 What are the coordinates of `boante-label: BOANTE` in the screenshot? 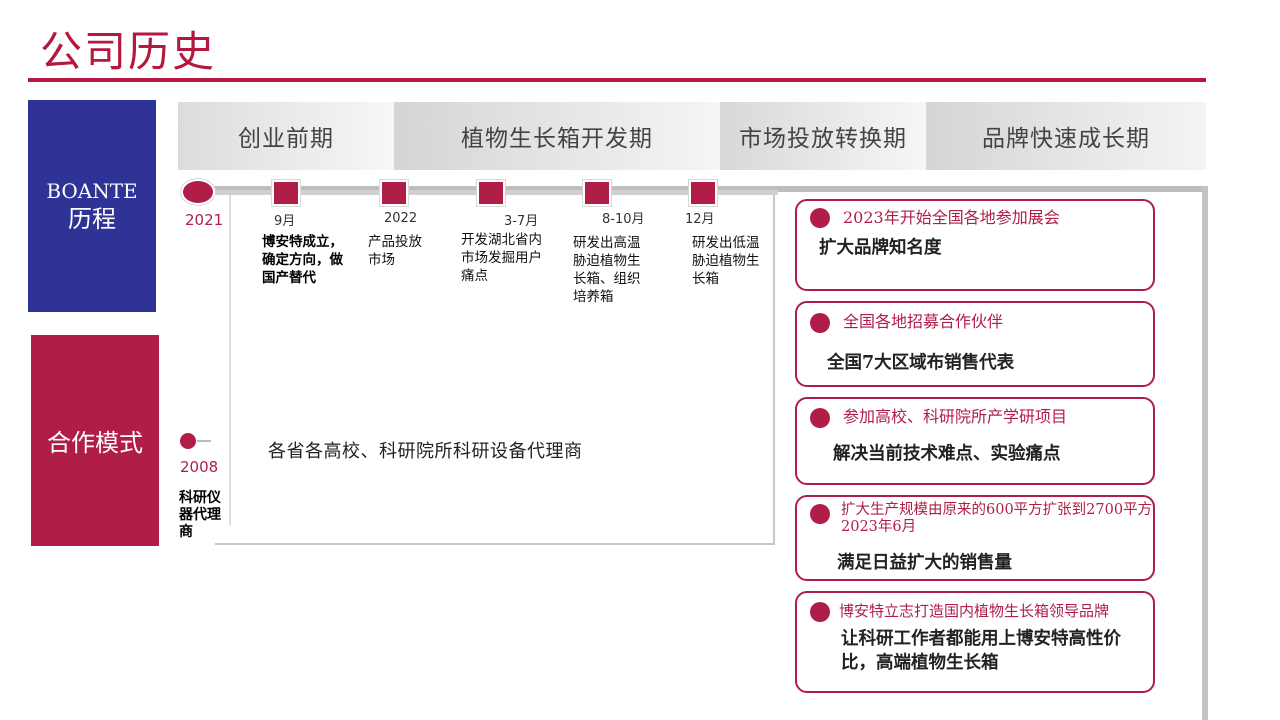 It's located at (92, 191).